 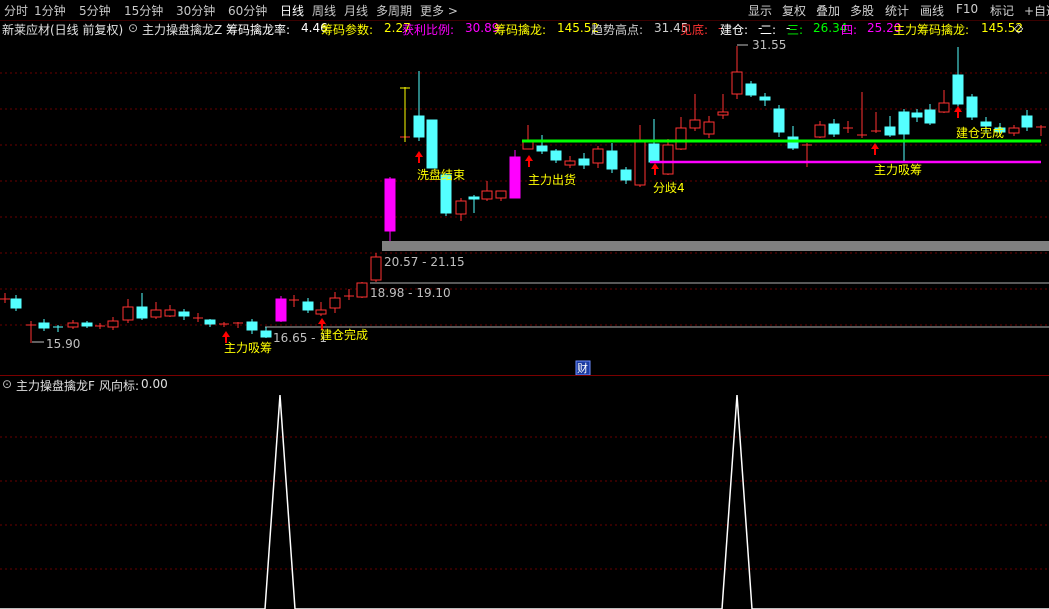 I want to click on info-item-label: 四:, so click(x=849, y=30).